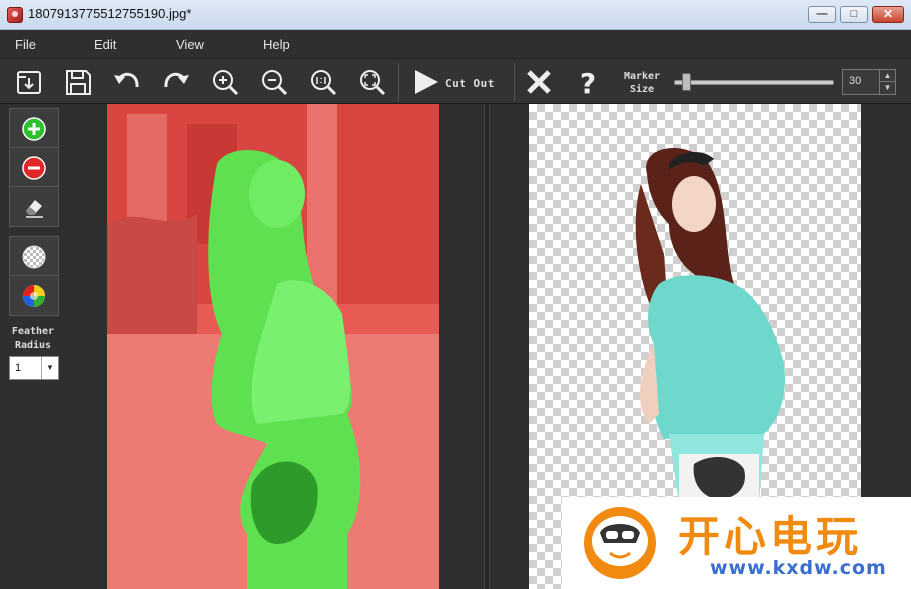 The height and width of the screenshot is (589, 911). I want to click on tool-panel: Feather Radius 1 ▼, so click(32, 346).